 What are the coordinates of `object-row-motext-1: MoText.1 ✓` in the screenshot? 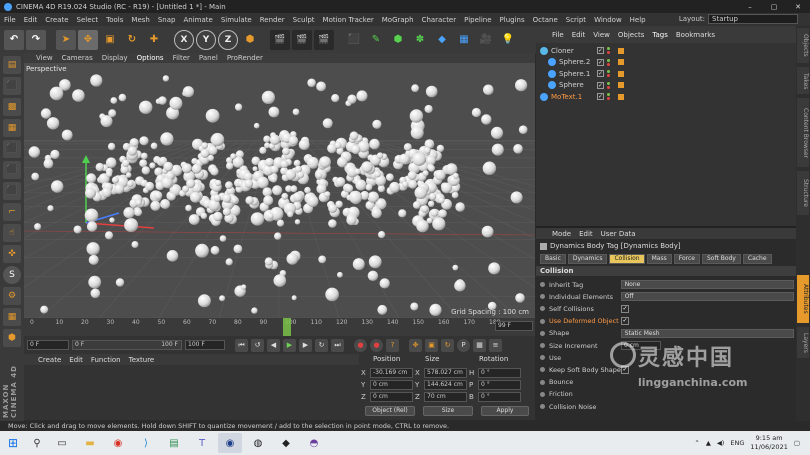 It's located at (666, 96).